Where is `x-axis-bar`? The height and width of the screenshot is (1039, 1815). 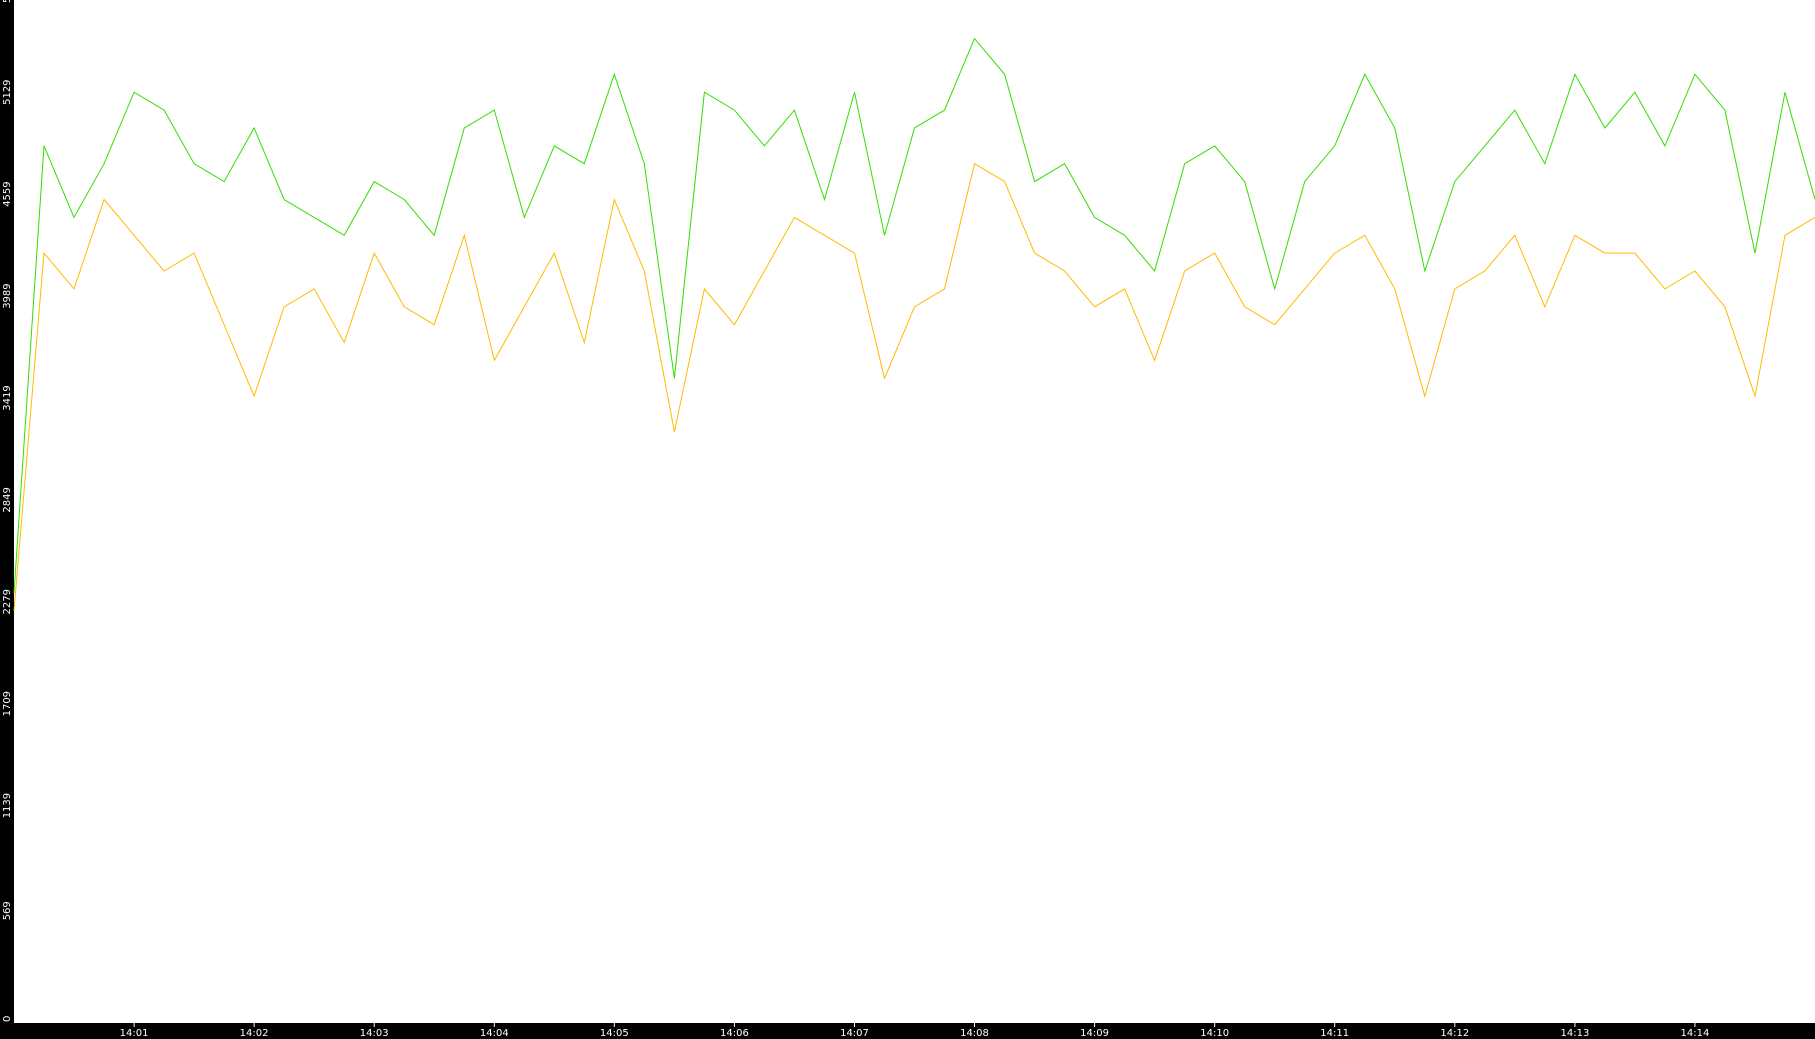 x-axis-bar is located at coordinates (907, 1031).